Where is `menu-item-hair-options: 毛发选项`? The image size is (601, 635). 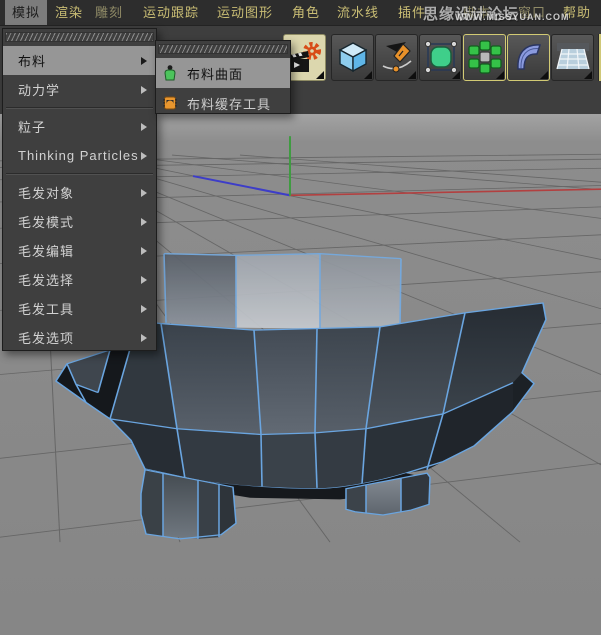
menu-item-hair-options: 毛发选项 is located at coordinates (79, 337).